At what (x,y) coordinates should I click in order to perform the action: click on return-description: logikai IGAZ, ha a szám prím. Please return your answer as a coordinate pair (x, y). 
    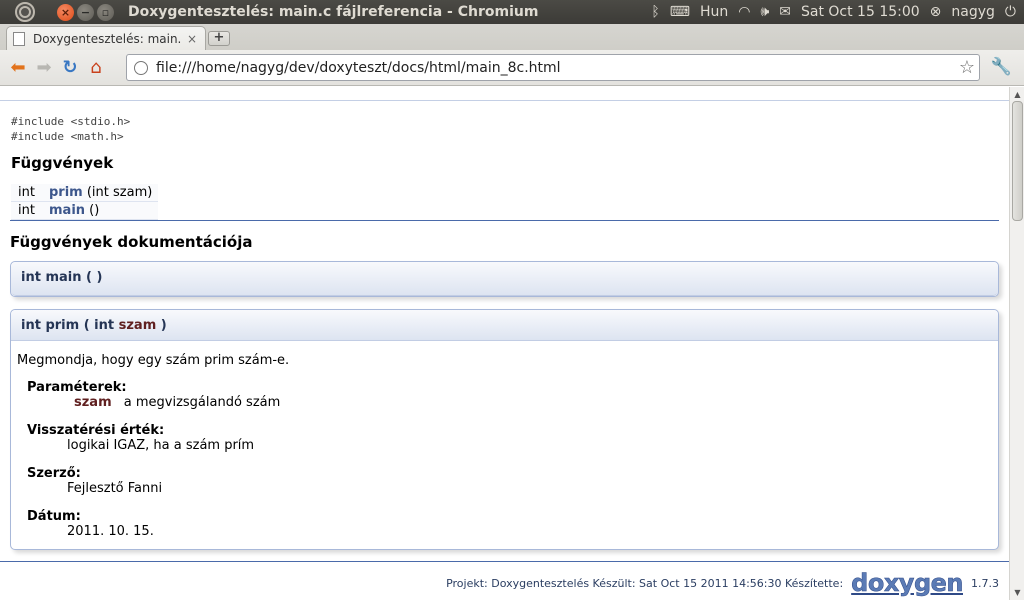
    Looking at the image, I should click on (161, 445).